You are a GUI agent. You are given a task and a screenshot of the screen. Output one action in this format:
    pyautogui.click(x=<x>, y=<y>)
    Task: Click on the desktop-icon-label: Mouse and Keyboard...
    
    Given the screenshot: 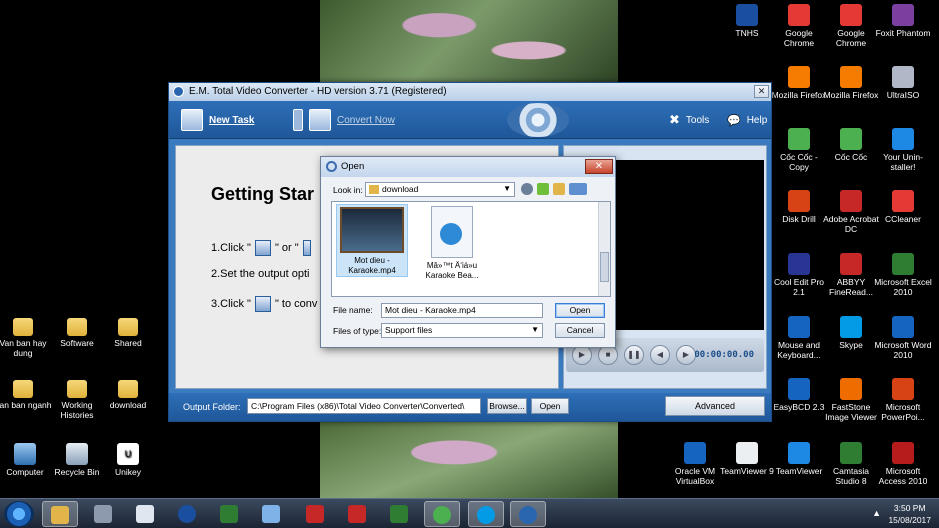 What is the action you would take?
    pyautogui.click(x=799, y=350)
    